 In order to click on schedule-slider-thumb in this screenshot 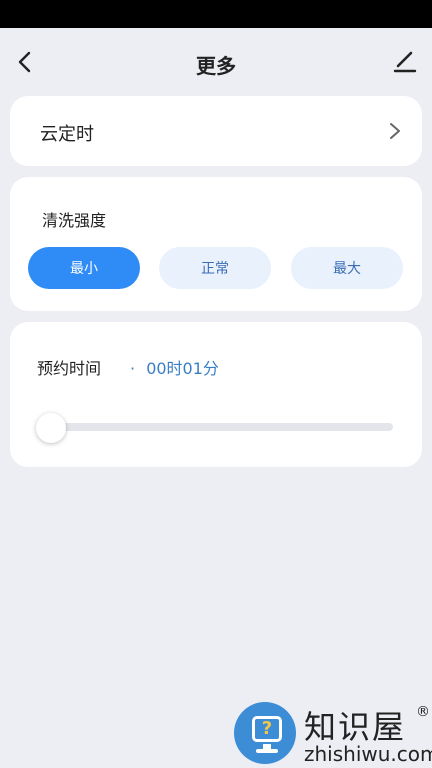, I will do `click(51, 428)`.